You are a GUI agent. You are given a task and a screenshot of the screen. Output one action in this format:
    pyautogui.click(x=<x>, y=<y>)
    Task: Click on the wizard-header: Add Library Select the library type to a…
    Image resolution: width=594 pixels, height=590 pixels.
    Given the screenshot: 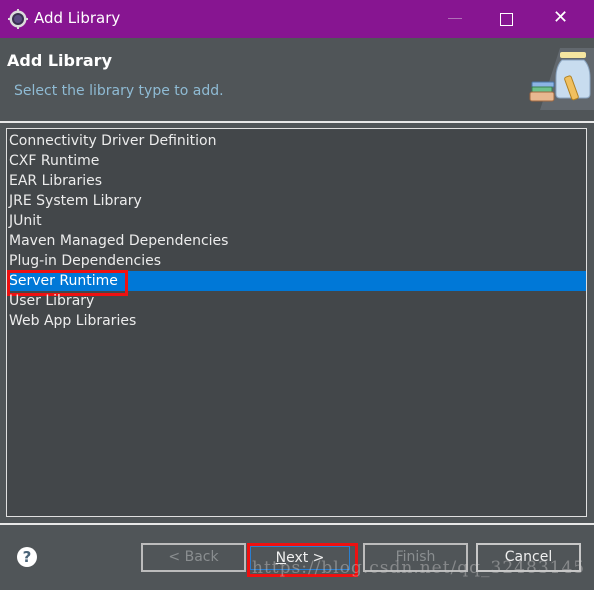 What is the action you would take?
    pyautogui.click(x=297, y=79)
    